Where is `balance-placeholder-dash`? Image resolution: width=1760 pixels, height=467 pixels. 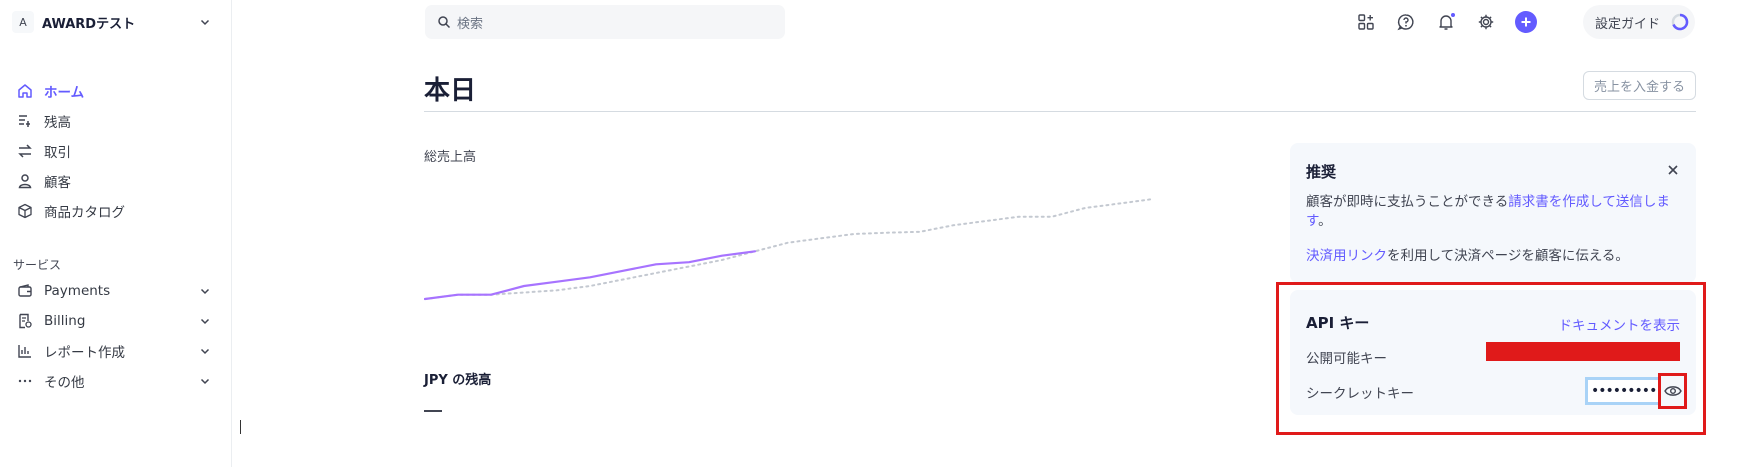 balance-placeholder-dash is located at coordinates (433, 411).